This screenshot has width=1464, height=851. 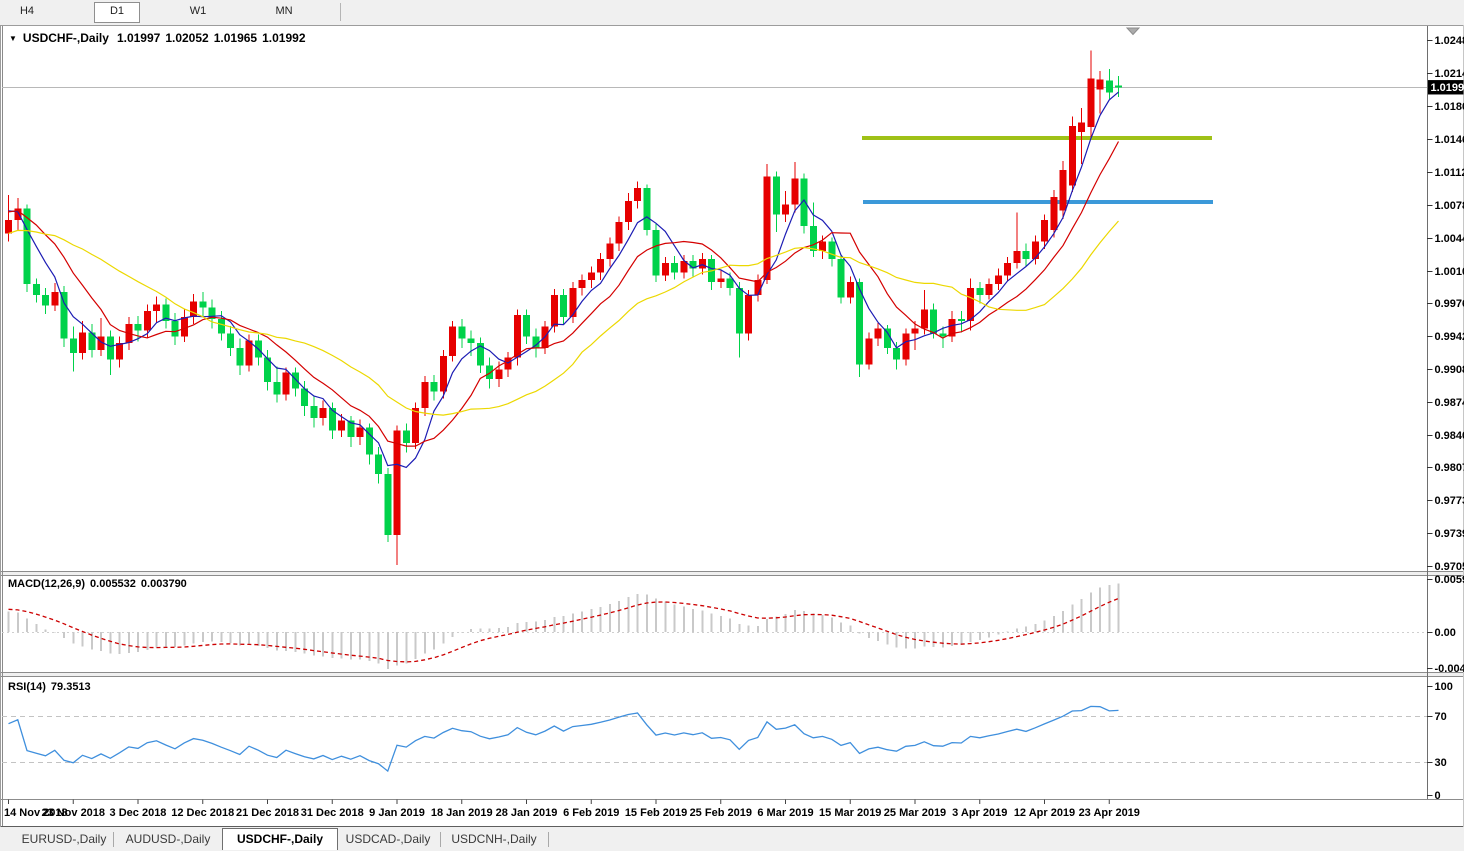 I want to click on tab-audusd: AUDUSD-,Daily, so click(x=168, y=839).